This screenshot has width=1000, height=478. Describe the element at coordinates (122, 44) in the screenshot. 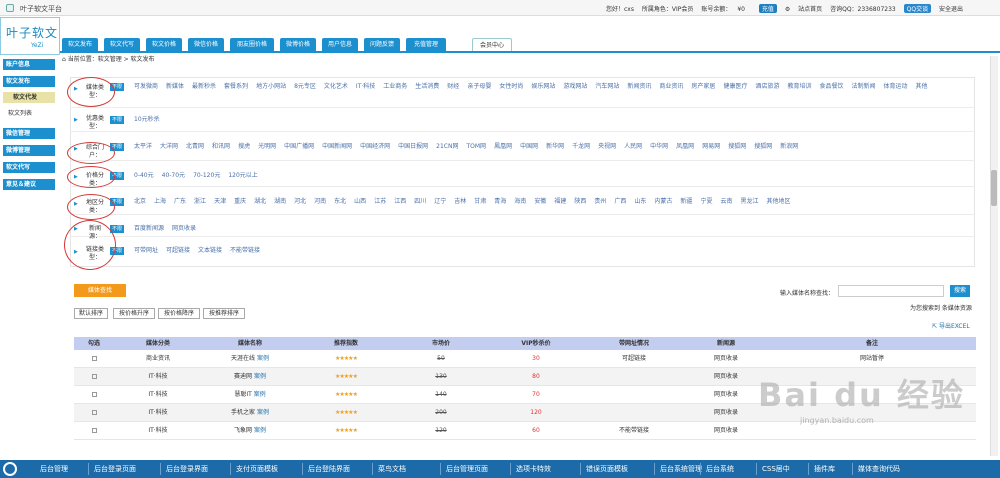

I see `tab-article-write: 软文代写` at that location.